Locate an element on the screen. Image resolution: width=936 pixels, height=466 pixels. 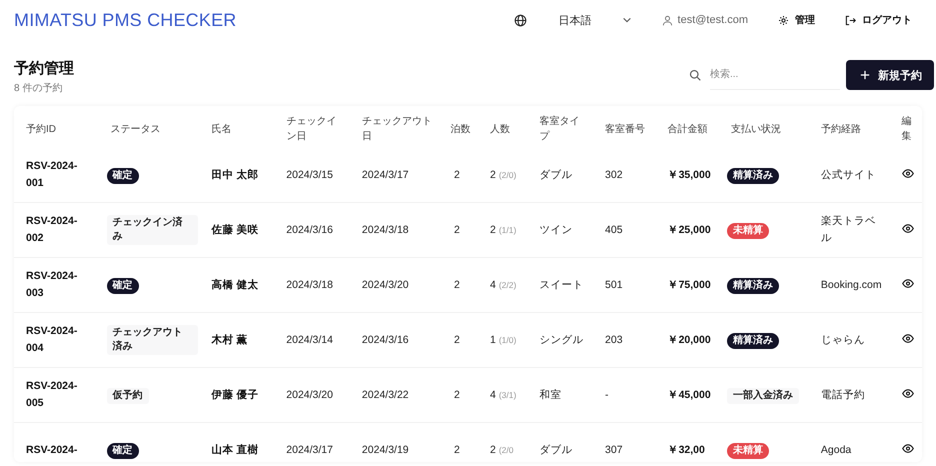
user-email: test@test.com is located at coordinates (713, 20).